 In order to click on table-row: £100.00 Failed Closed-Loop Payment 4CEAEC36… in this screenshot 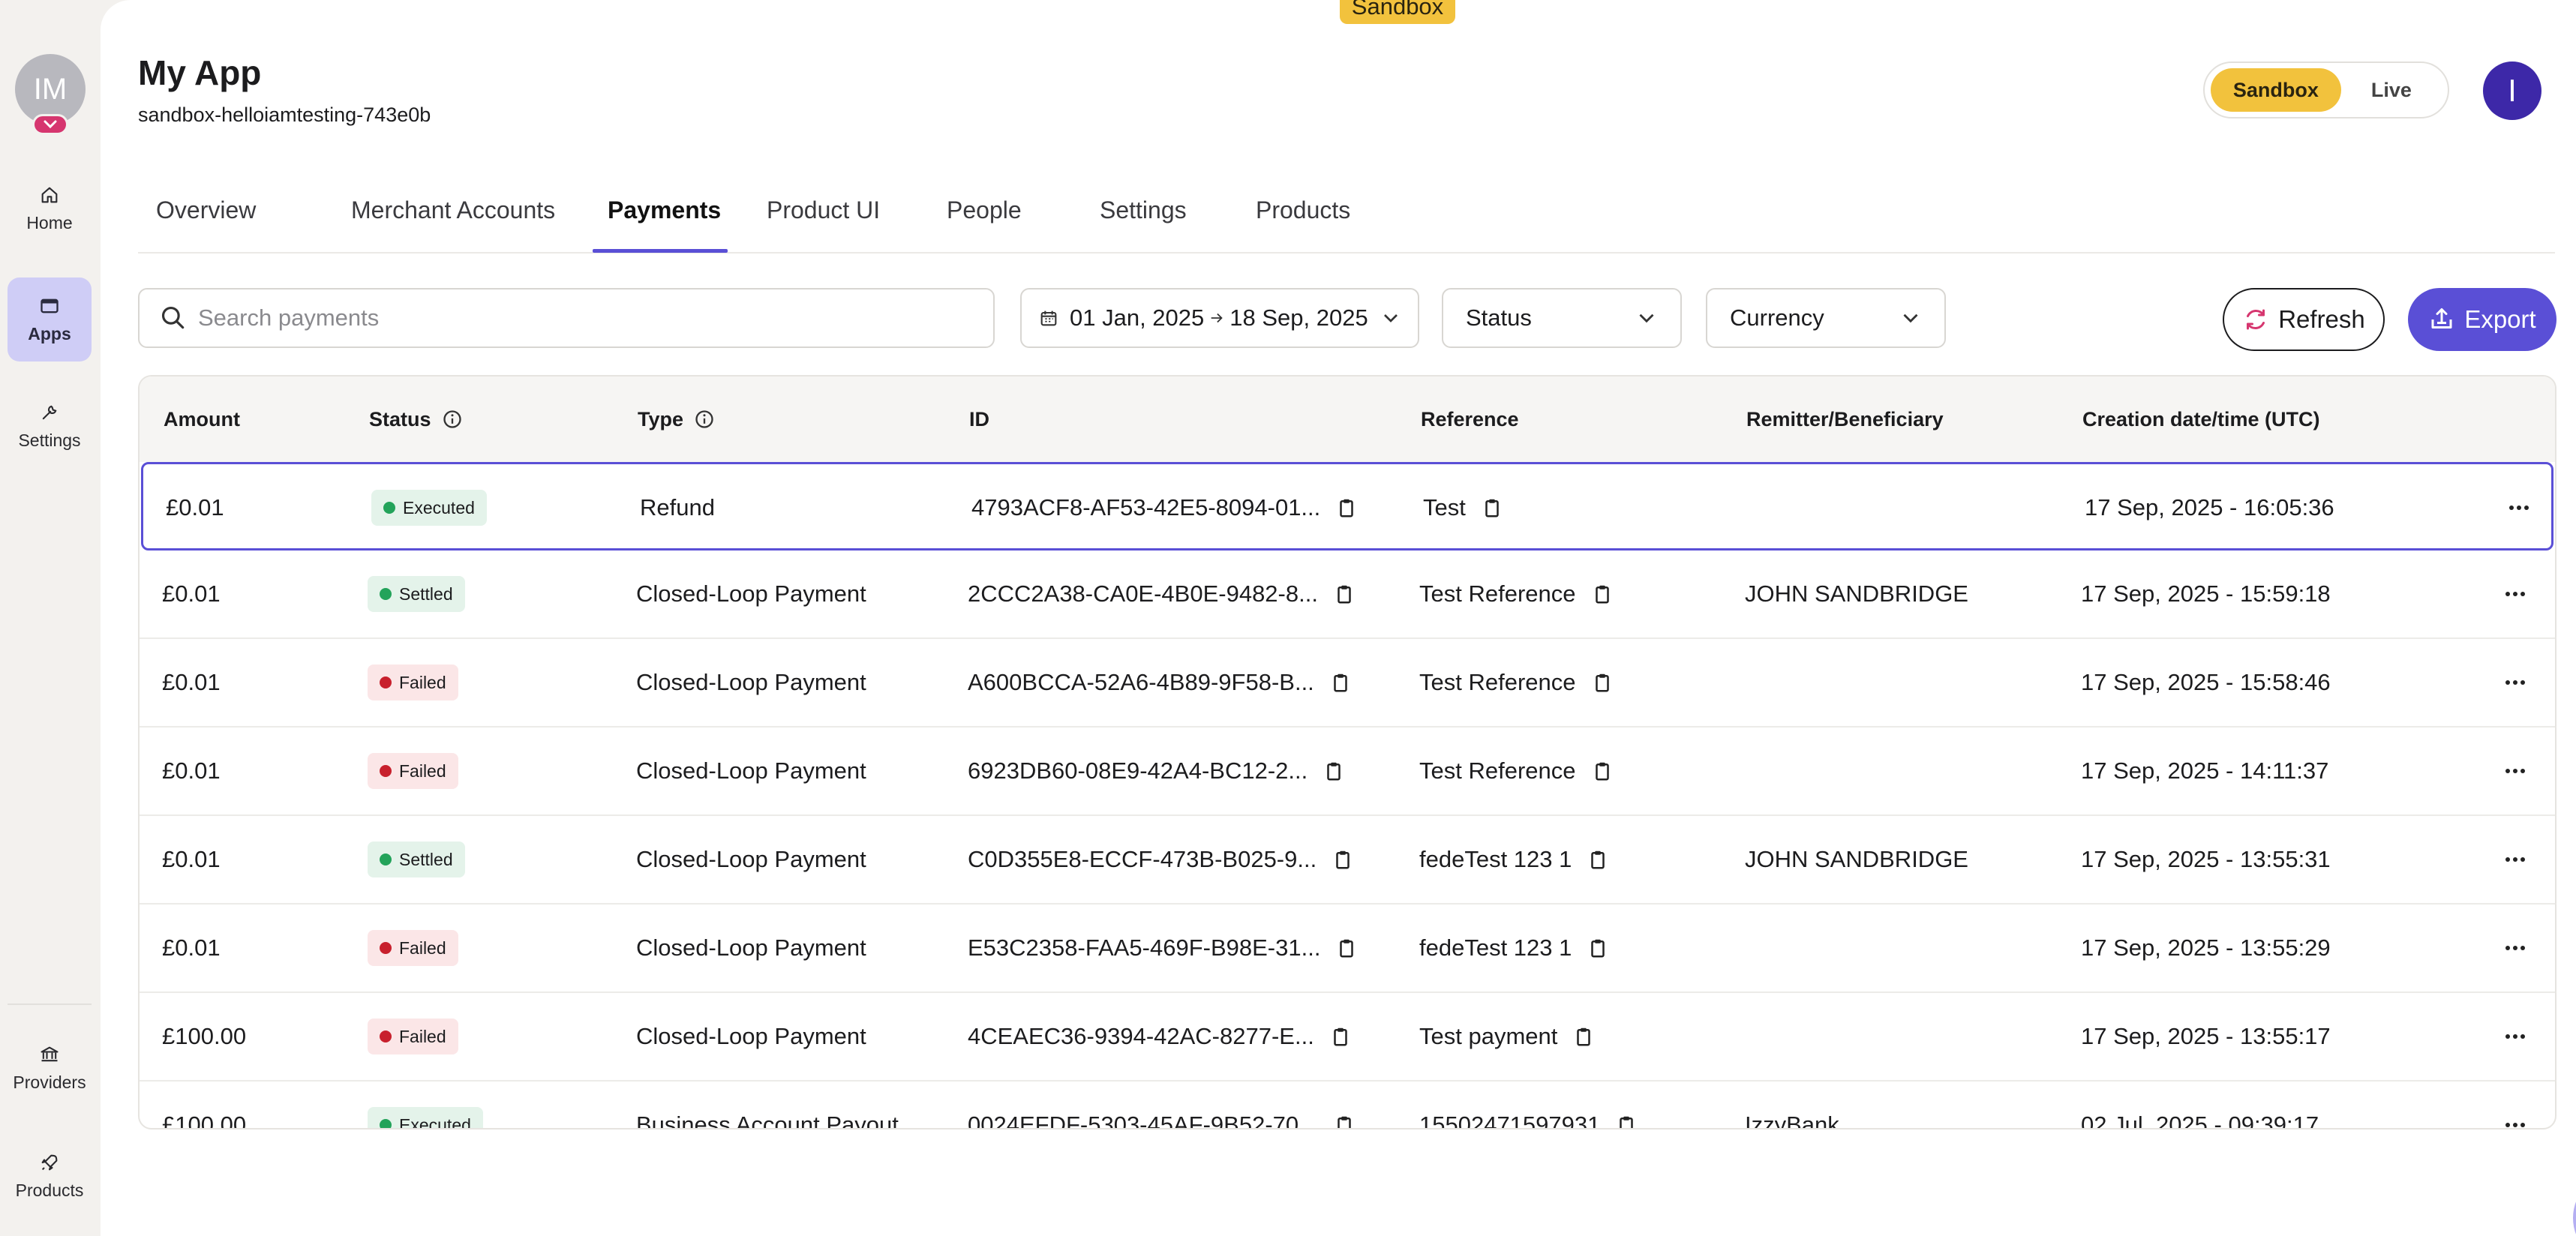, I will do `click(1347, 1037)`.